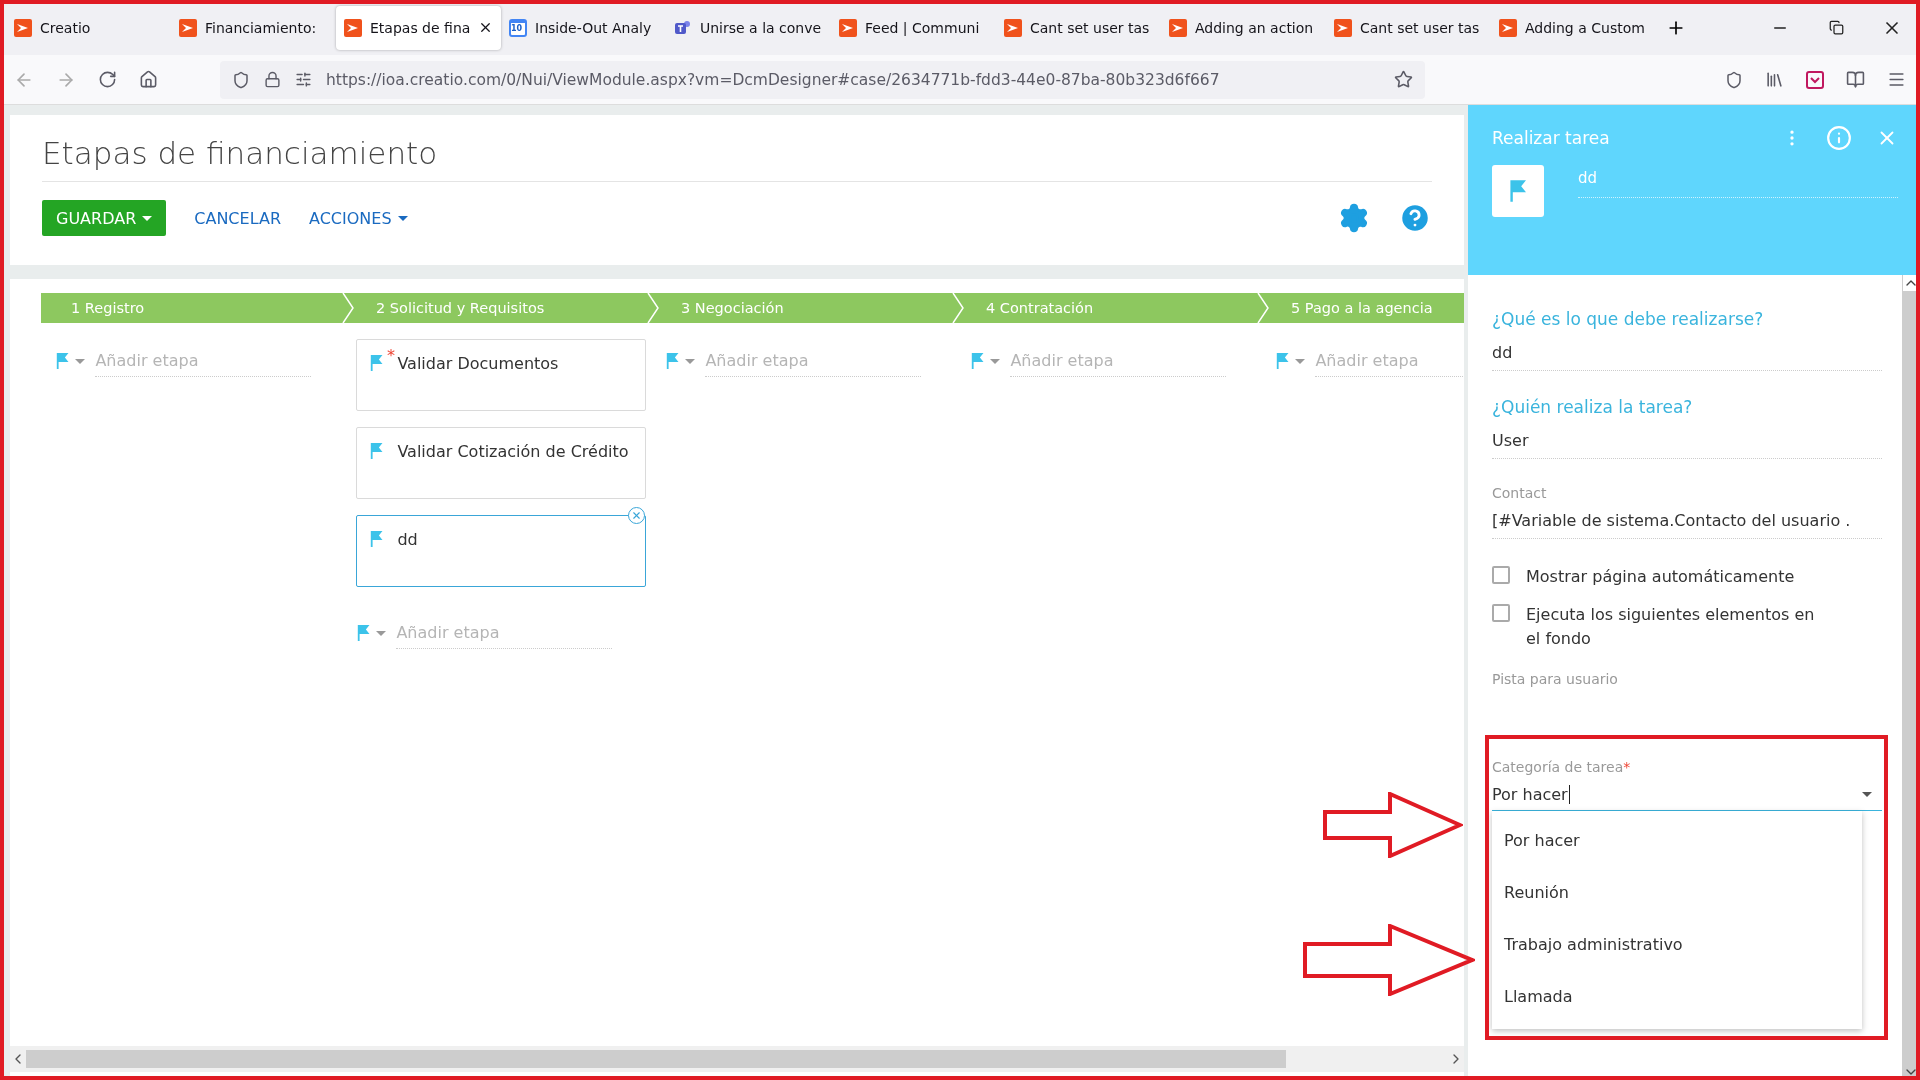  I want to click on close-icon, so click(485, 27).